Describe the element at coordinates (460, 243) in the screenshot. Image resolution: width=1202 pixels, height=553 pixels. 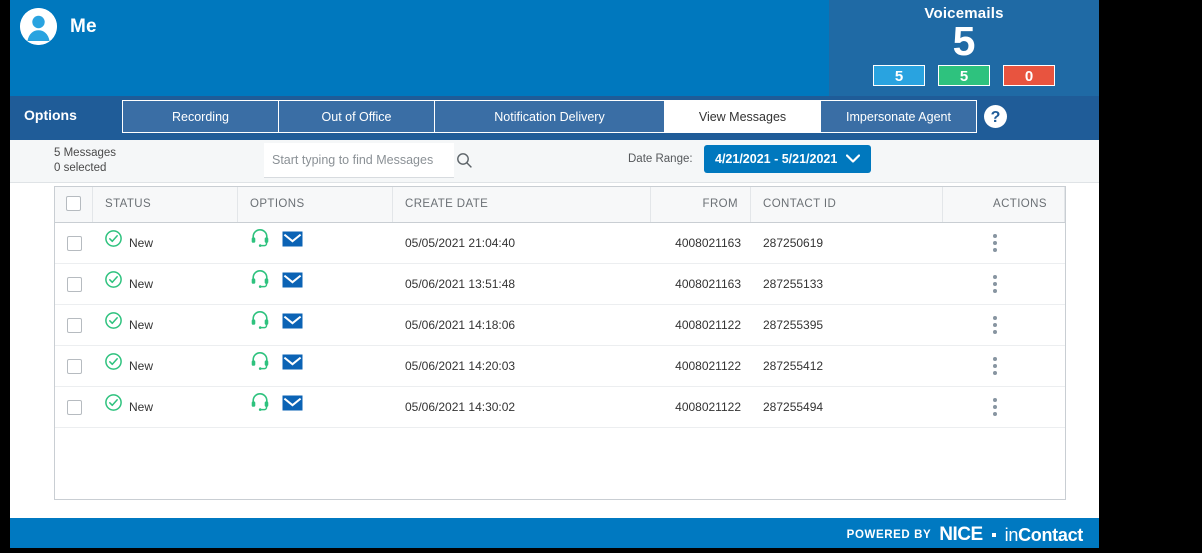
I see `row-create-date: 05/05/2021 21:04:40` at that location.